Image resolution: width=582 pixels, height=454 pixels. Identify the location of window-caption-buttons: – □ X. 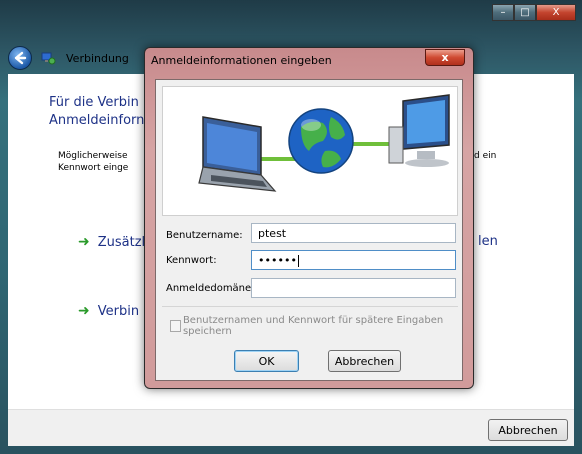
(534, 12).